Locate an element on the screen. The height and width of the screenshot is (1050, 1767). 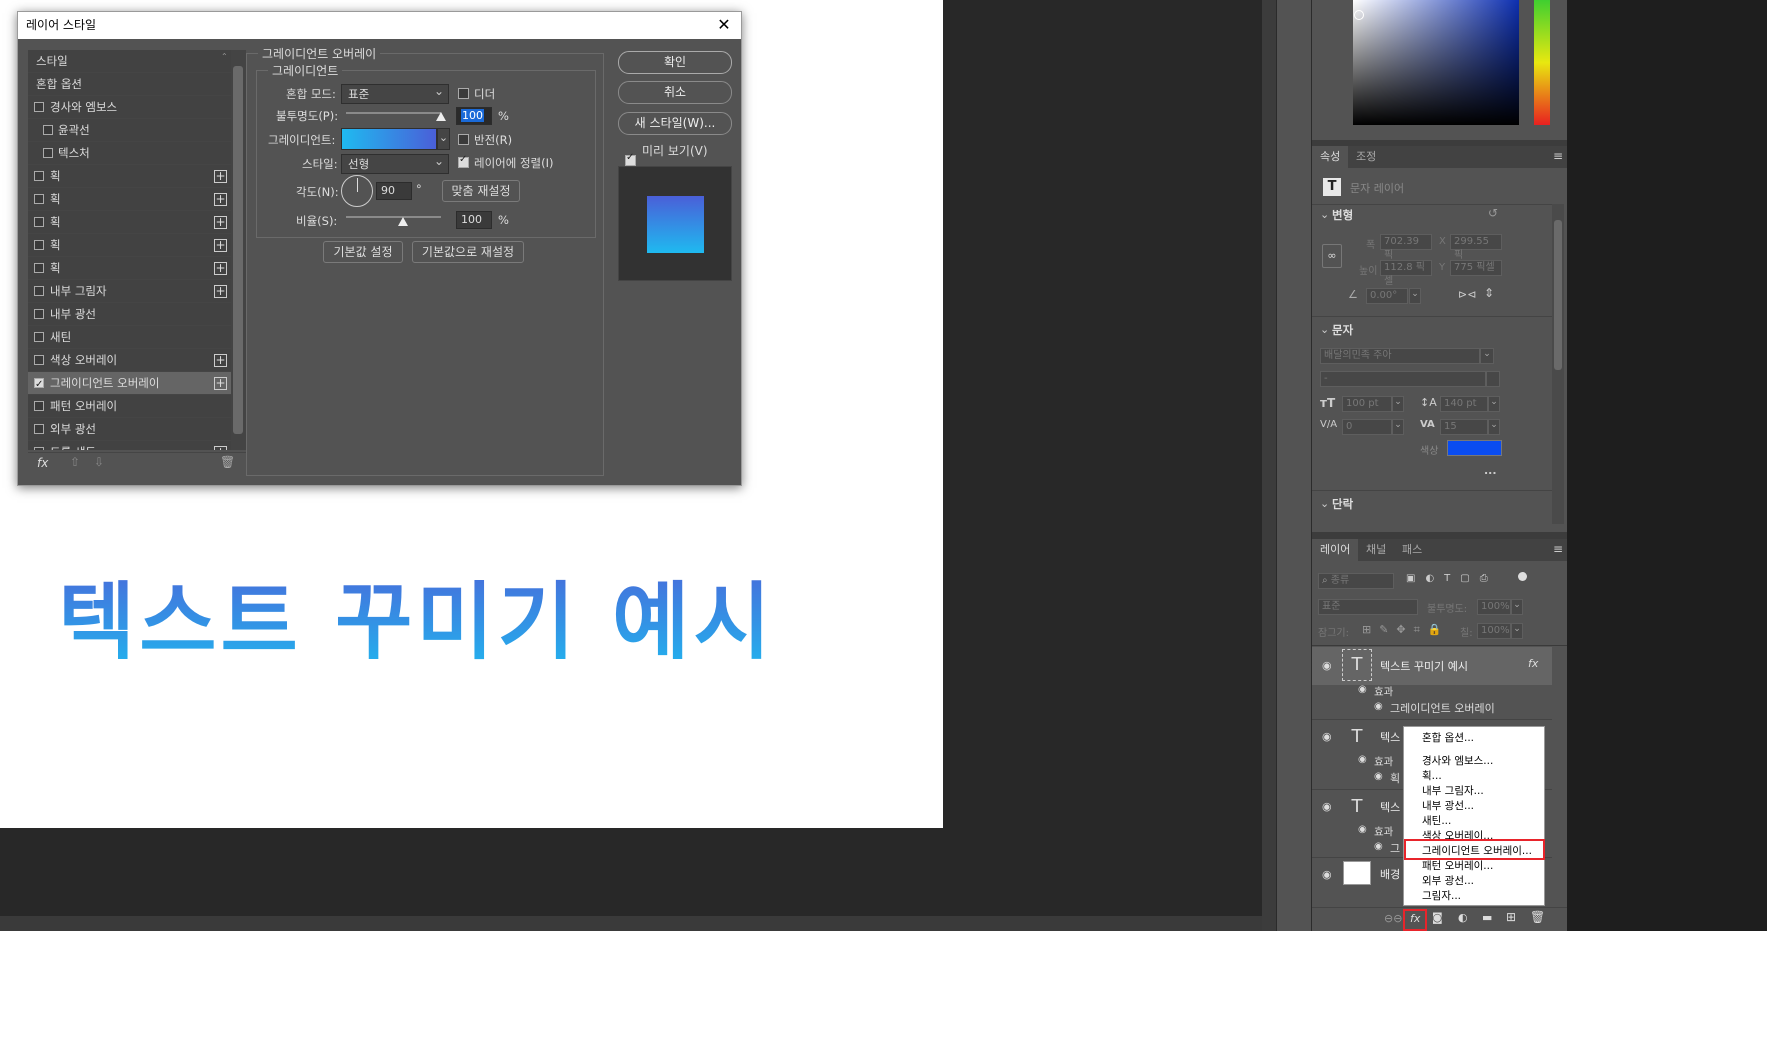
layer-filter-icons: ▣◐T▢⎙ is located at coordinates (1452, 578).